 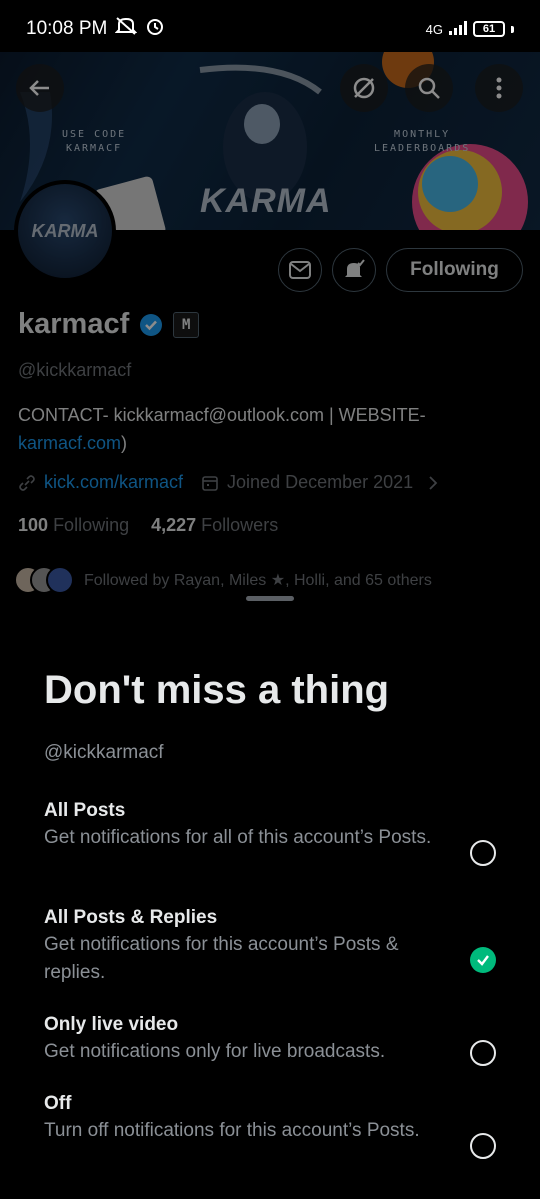 What do you see at coordinates (151, 325) in the screenshot?
I see `verified-badge-icon` at bounding box center [151, 325].